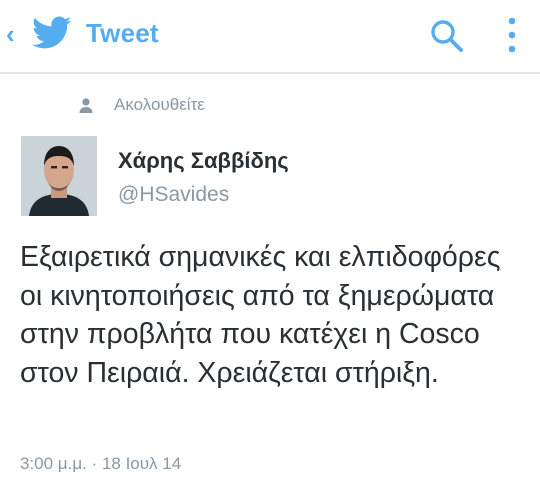  Describe the element at coordinates (122, 33) in the screenshot. I see `page-title: Tweet` at that location.